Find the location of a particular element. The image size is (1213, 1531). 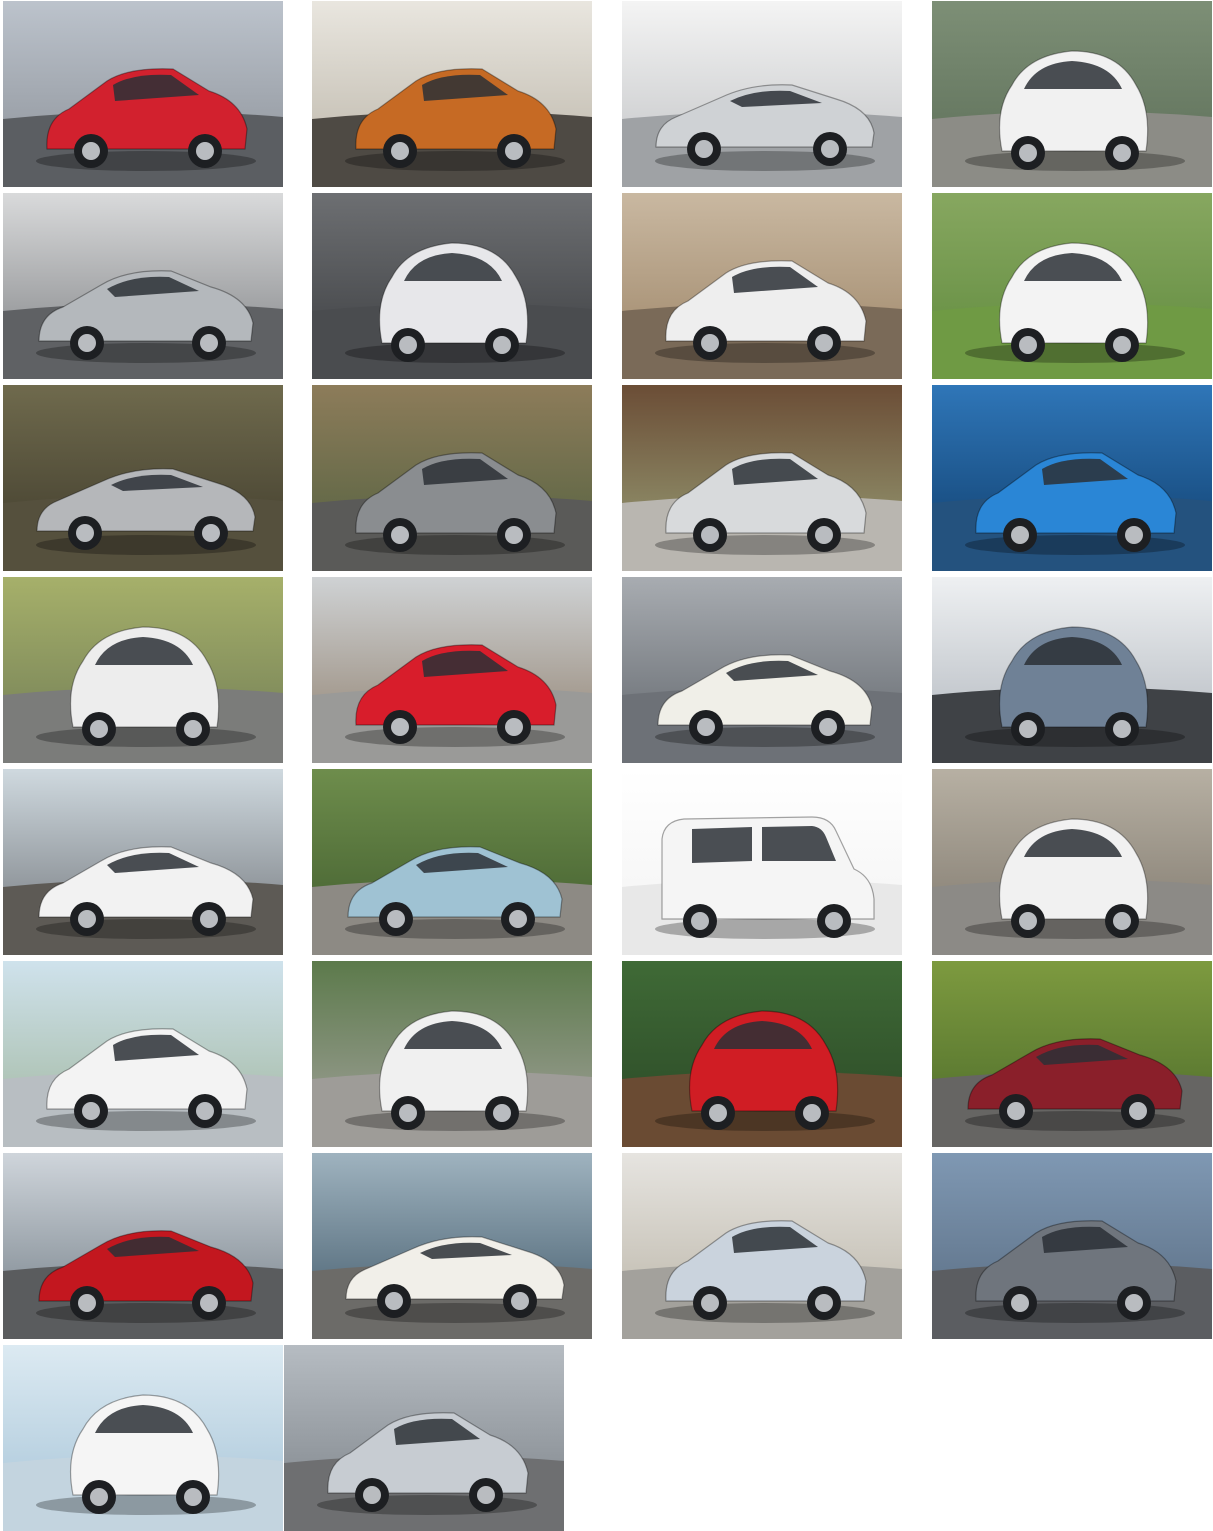

blue-hatchback-bridge-photo is located at coordinates (1072, 478).